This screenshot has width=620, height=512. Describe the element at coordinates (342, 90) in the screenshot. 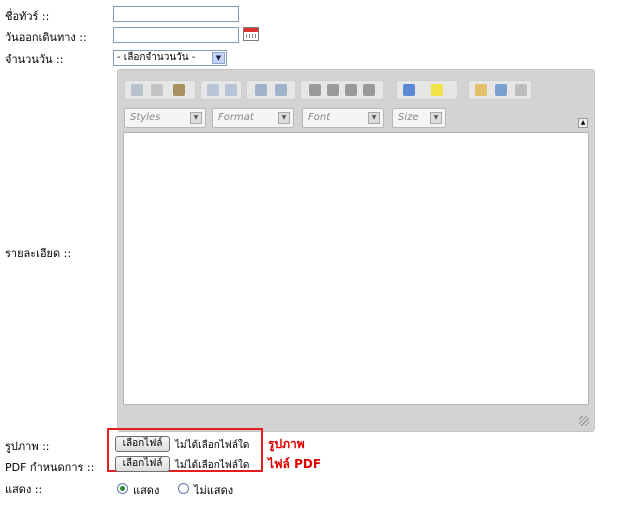

I see `align-group` at that location.